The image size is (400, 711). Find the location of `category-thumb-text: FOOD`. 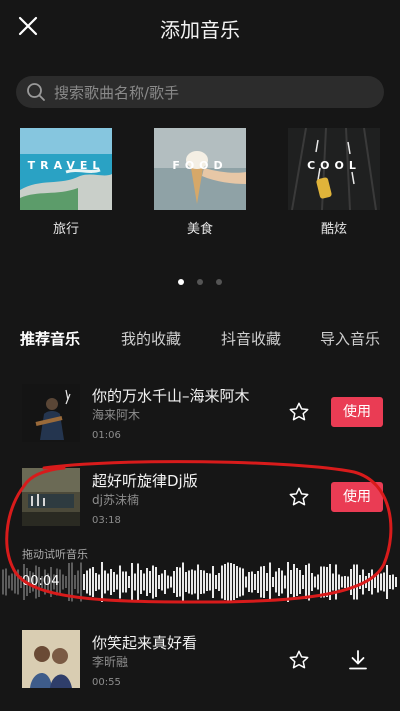

category-thumb-text: FOOD is located at coordinates (200, 165).